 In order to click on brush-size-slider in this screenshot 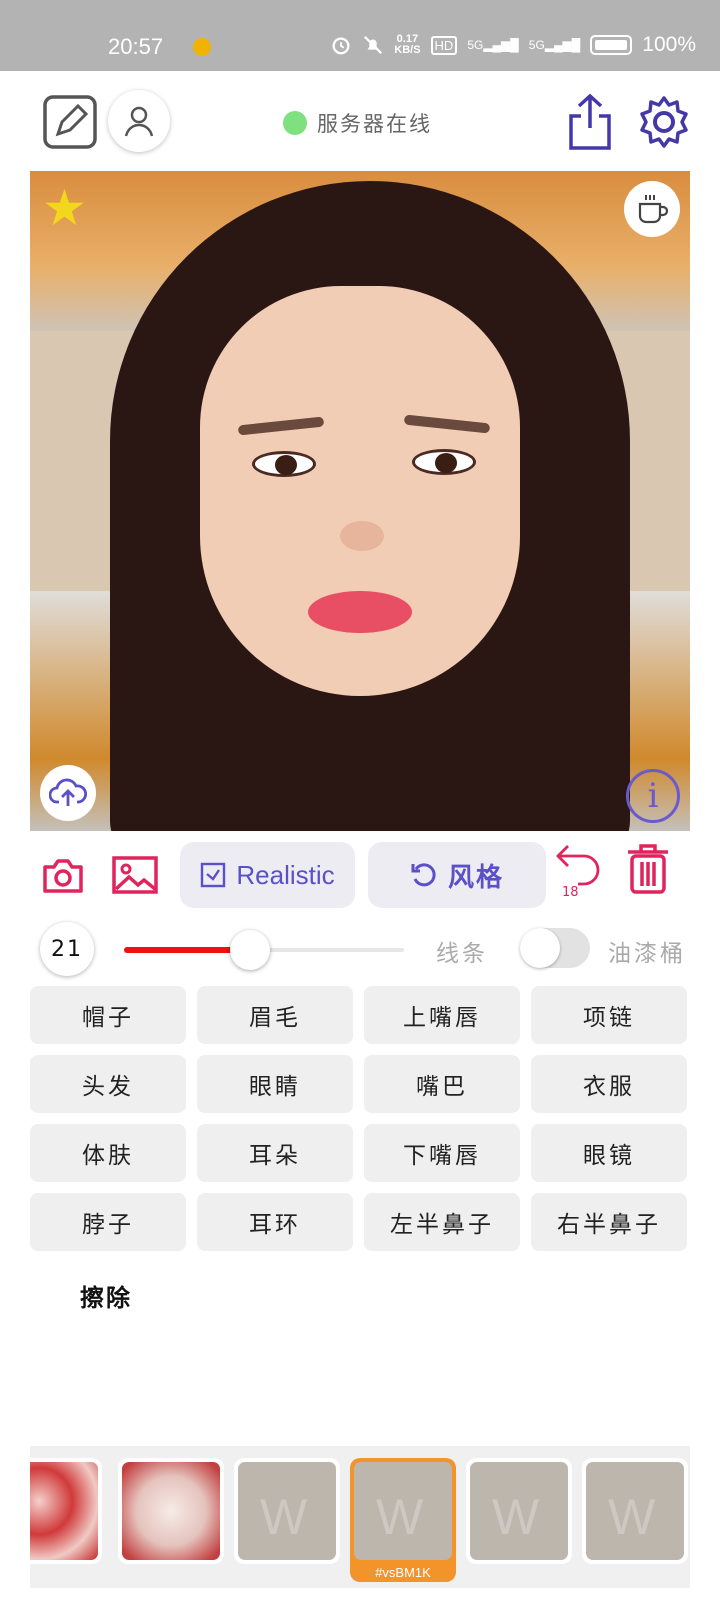, I will do `click(264, 950)`.